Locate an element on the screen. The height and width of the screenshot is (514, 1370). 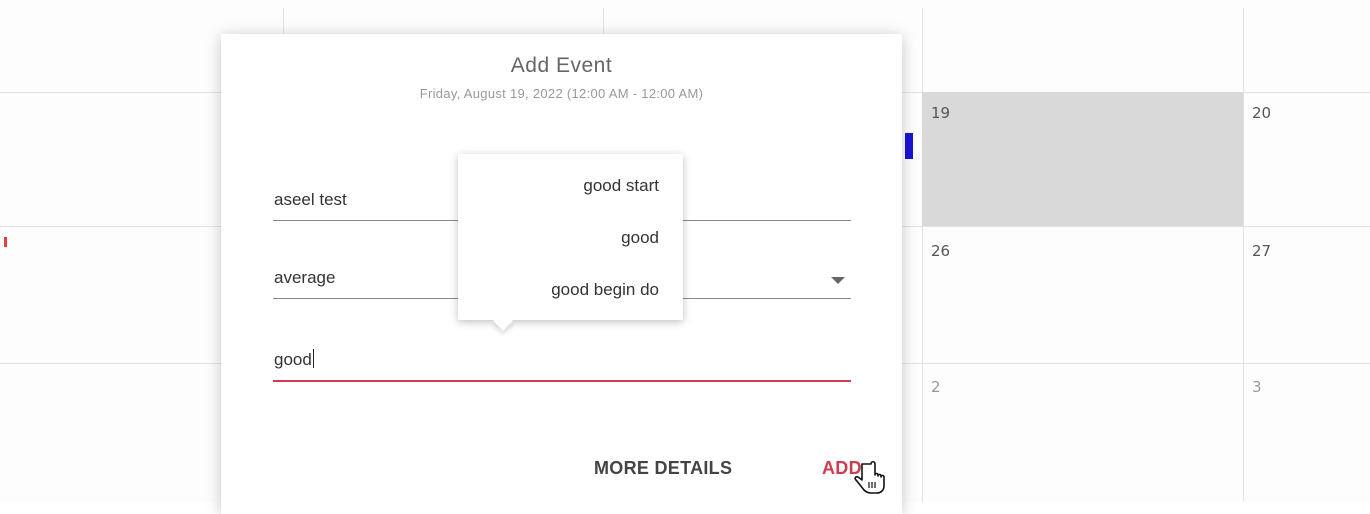
autocomplete-option: good start is located at coordinates (621, 186).